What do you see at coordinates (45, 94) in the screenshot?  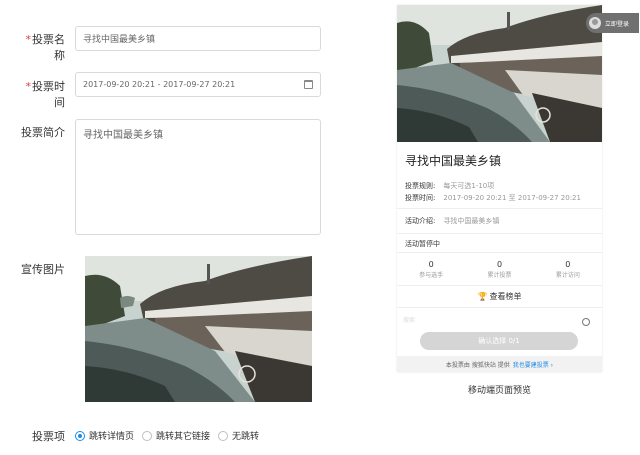 I see `vote-time-label: *投票时间` at bounding box center [45, 94].